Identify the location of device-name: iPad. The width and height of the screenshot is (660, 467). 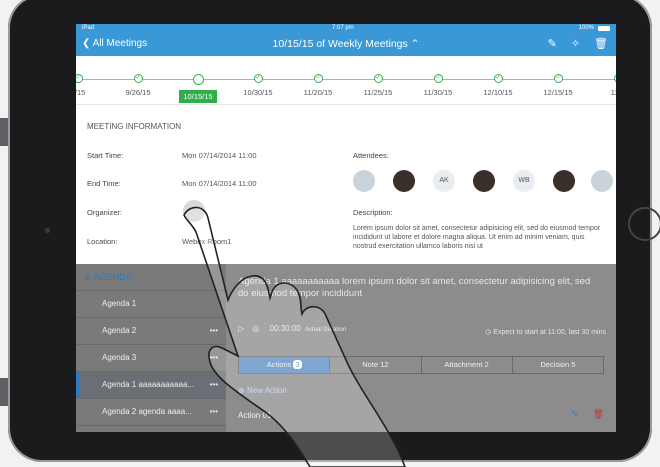
(88, 28).